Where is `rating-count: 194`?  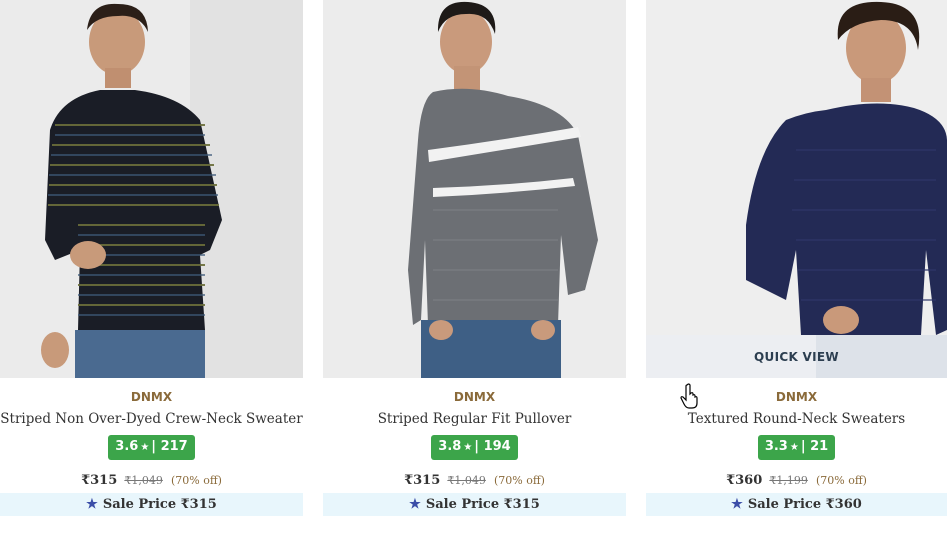 rating-count: 194 is located at coordinates (497, 446).